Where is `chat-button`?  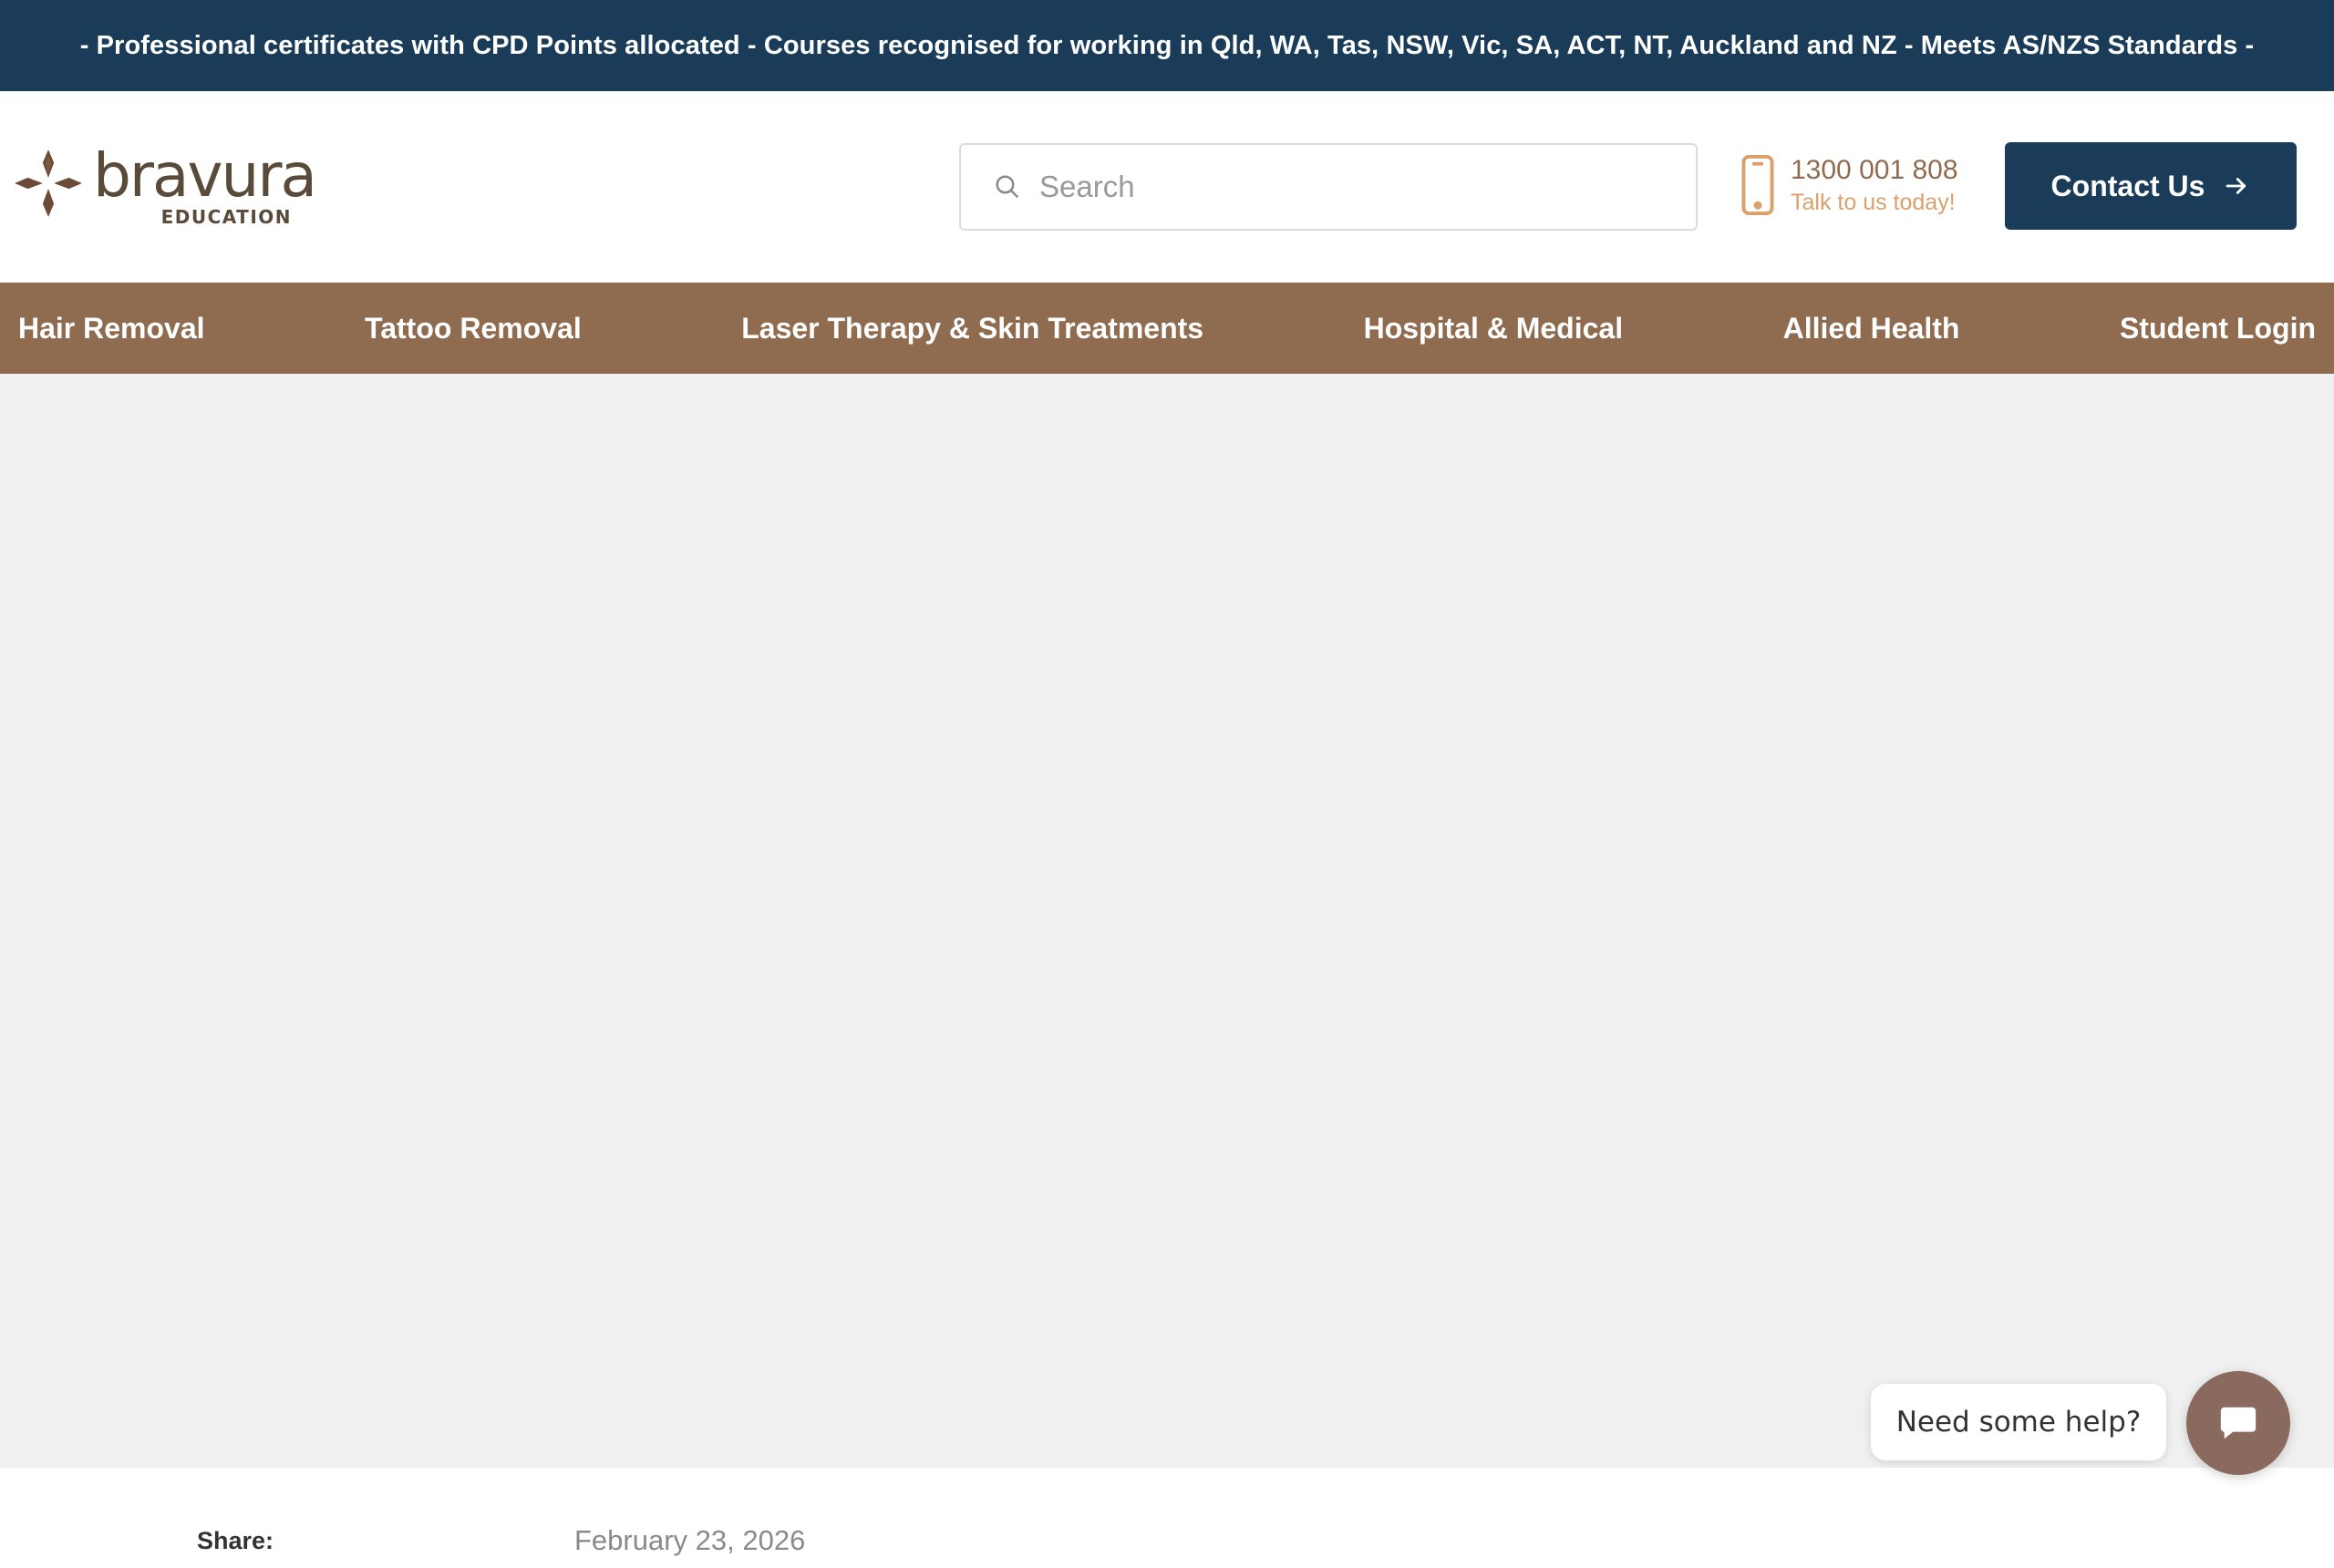
chat-button is located at coordinates (2238, 1423).